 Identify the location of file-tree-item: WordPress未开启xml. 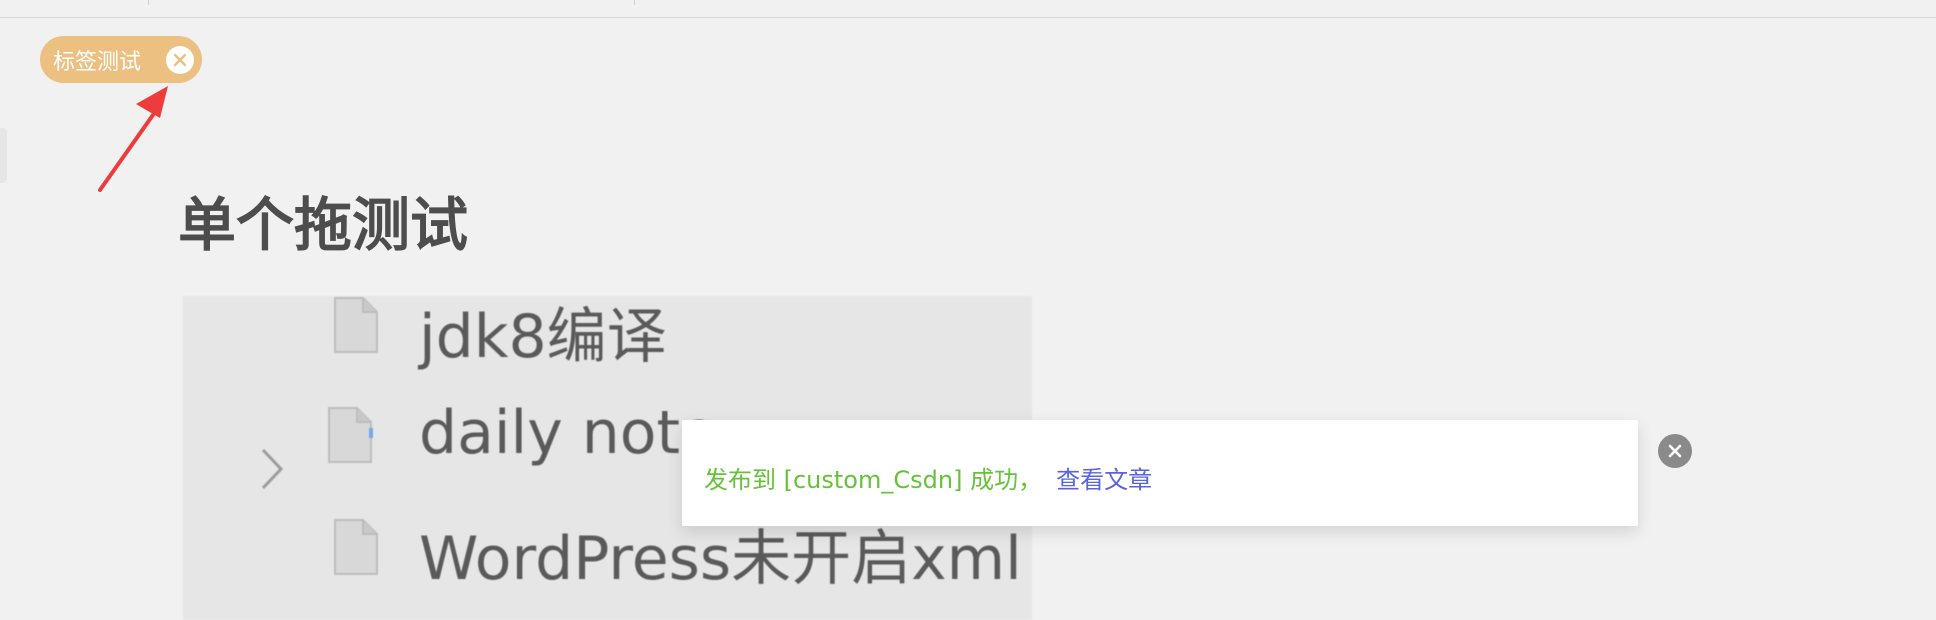
(607, 568).